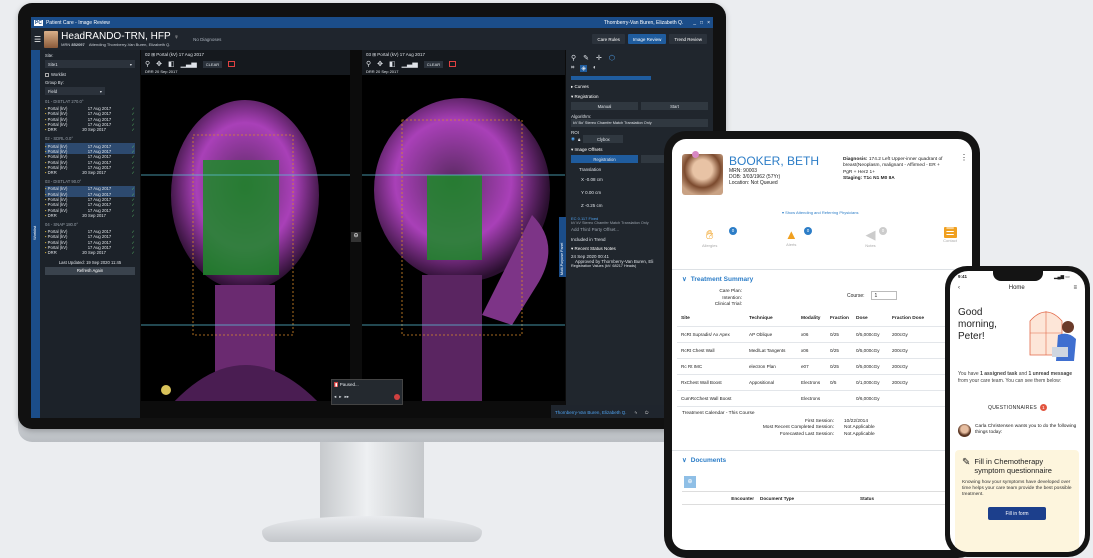  Describe the element at coordinates (562, 247) in the screenshot. I see `multi-purpose-vertical-tab: Multi-Purpose Panel` at that location.